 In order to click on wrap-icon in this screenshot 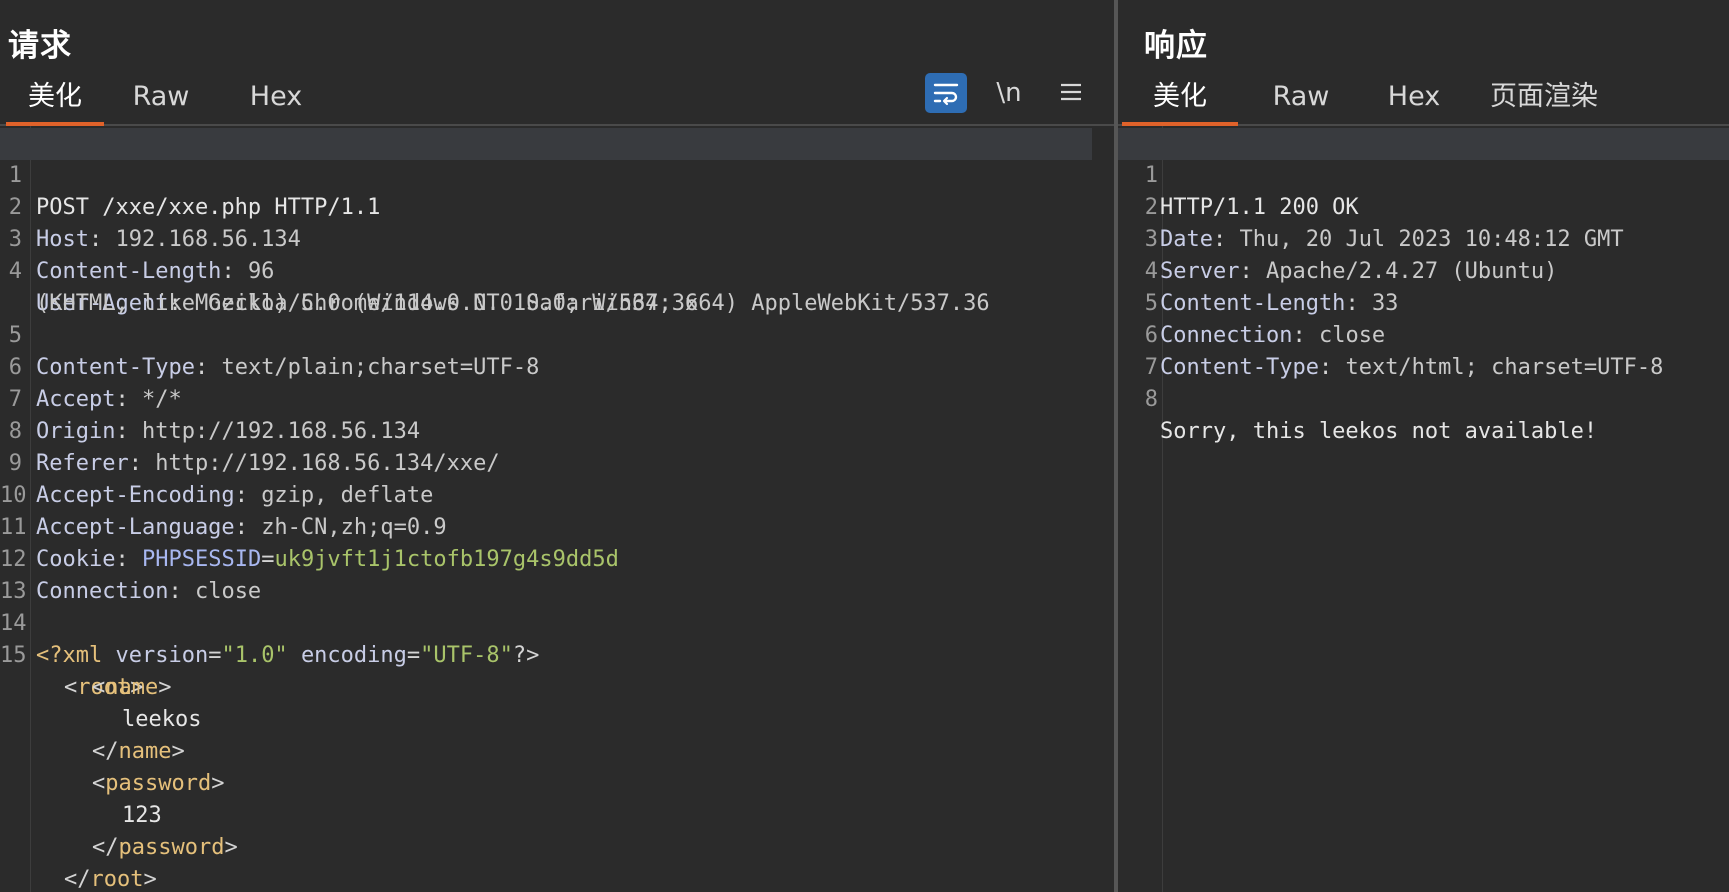, I will do `click(946, 94)`.